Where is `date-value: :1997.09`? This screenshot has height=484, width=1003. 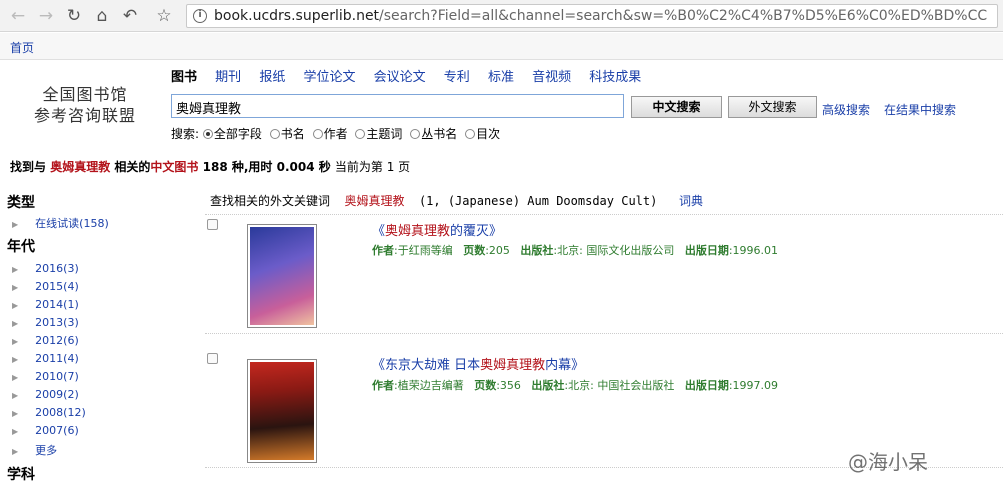
date-value: :1997.09 is located at coordinates (753, 385).